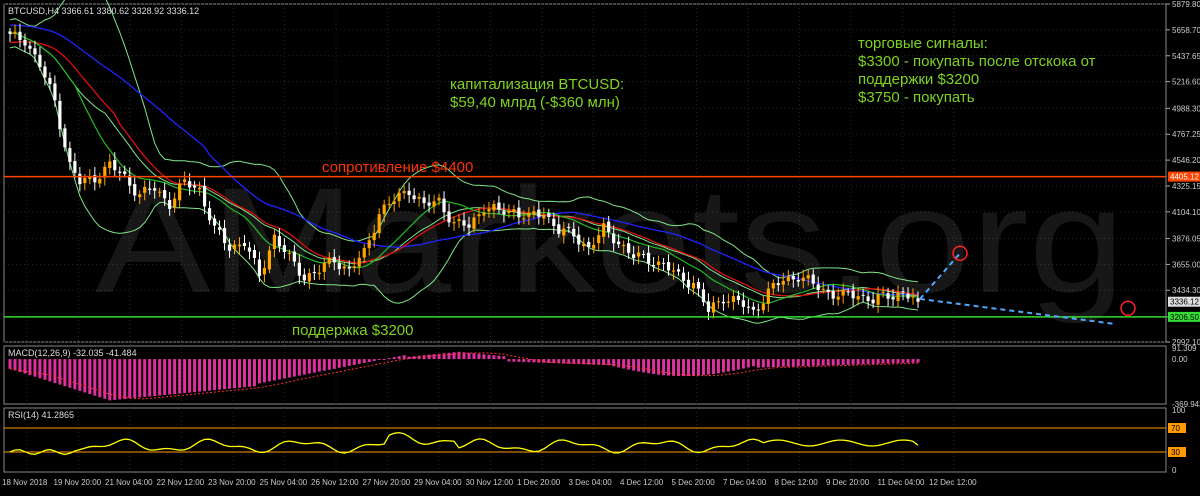 The image size is (1200, 496). Describe the element at coordinates (1186, 290) in the screenshot. I see `price-tick-label: 3434.30` at that location.